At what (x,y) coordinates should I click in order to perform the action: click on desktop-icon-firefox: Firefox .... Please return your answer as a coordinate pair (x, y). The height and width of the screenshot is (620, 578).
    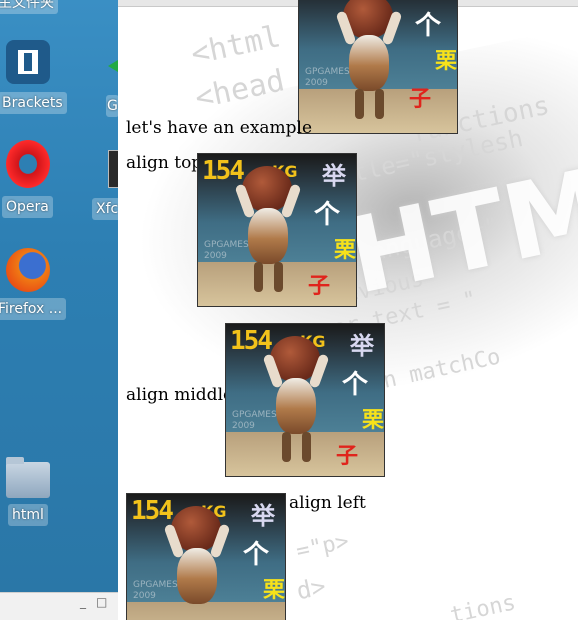
    Looking at the image, I should click on (35, 284).